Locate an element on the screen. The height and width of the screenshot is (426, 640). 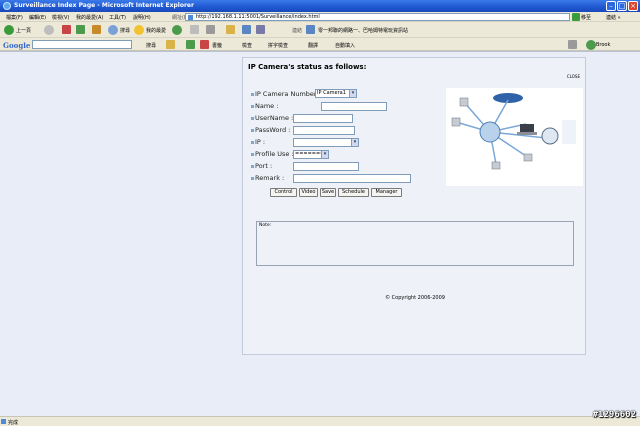
google-logo: Google is located at coordinates (17, 45).